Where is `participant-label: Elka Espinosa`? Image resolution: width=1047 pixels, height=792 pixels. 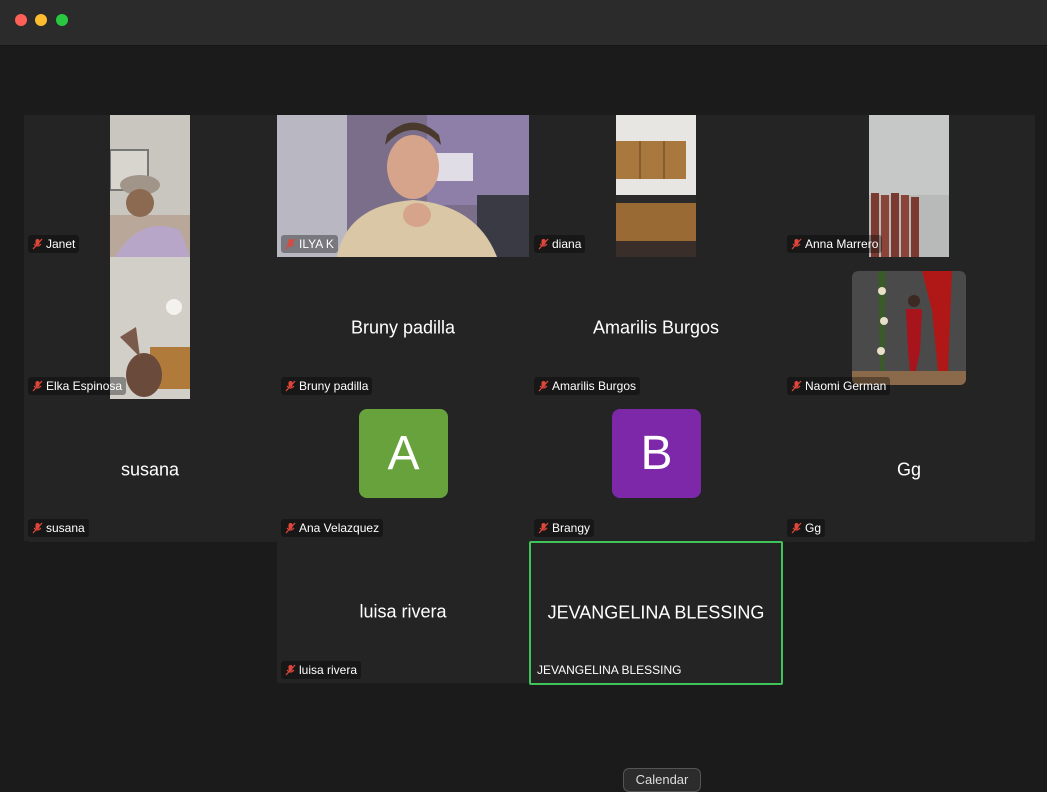
participant-label: Elka Espinosa is located at coordinates (77, 386).